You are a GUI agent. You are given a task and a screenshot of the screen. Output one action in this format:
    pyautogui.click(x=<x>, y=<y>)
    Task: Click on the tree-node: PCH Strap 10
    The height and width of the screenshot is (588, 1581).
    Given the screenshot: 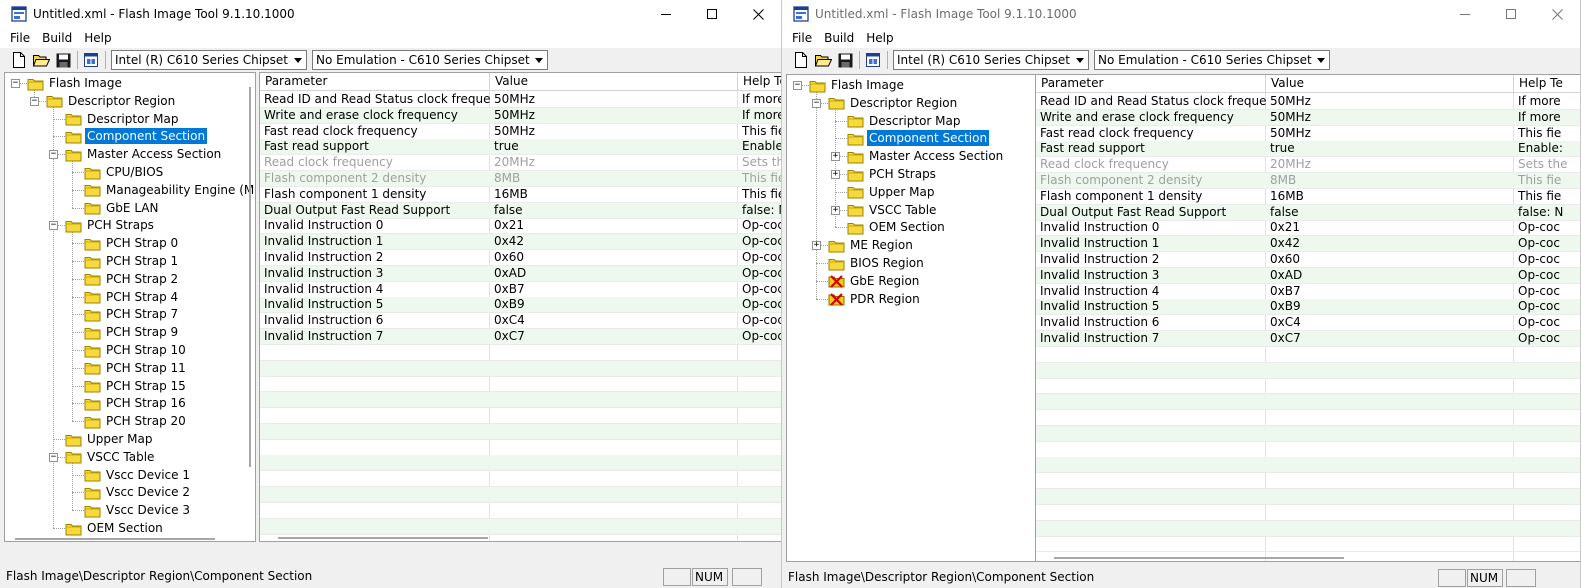 What is the action you would take?
    pyautogui.click(x=136, y=350)
    